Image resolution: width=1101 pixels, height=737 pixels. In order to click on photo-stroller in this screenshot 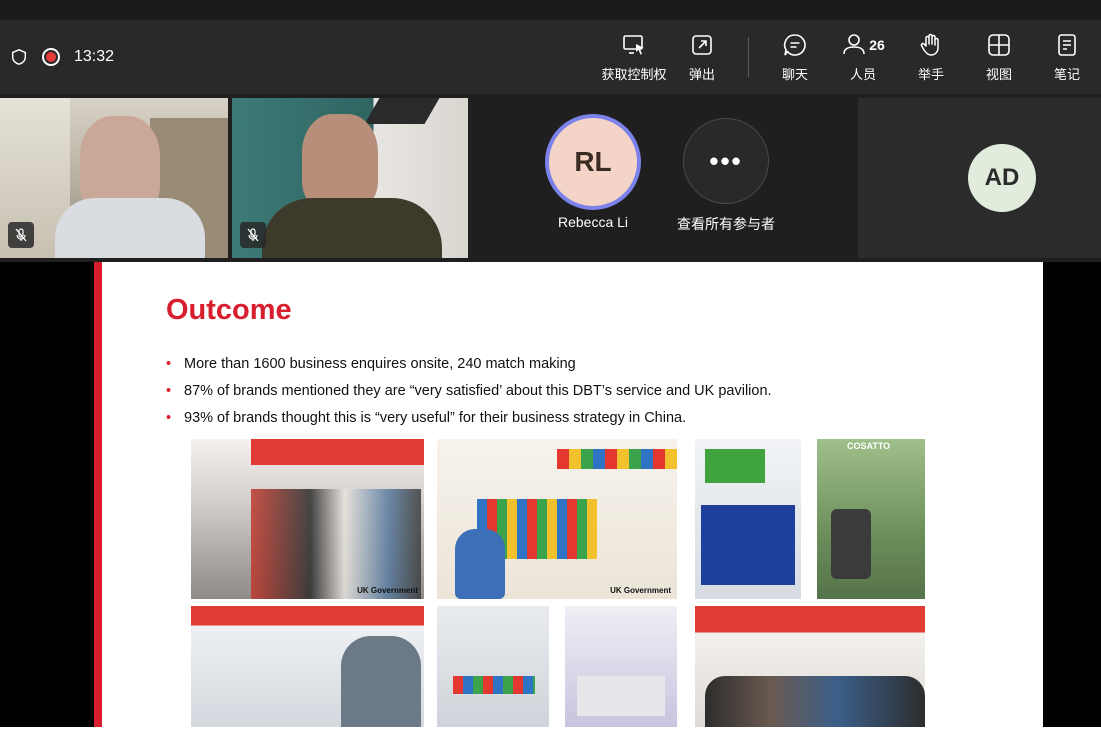, I will do `click(851, 544)`.